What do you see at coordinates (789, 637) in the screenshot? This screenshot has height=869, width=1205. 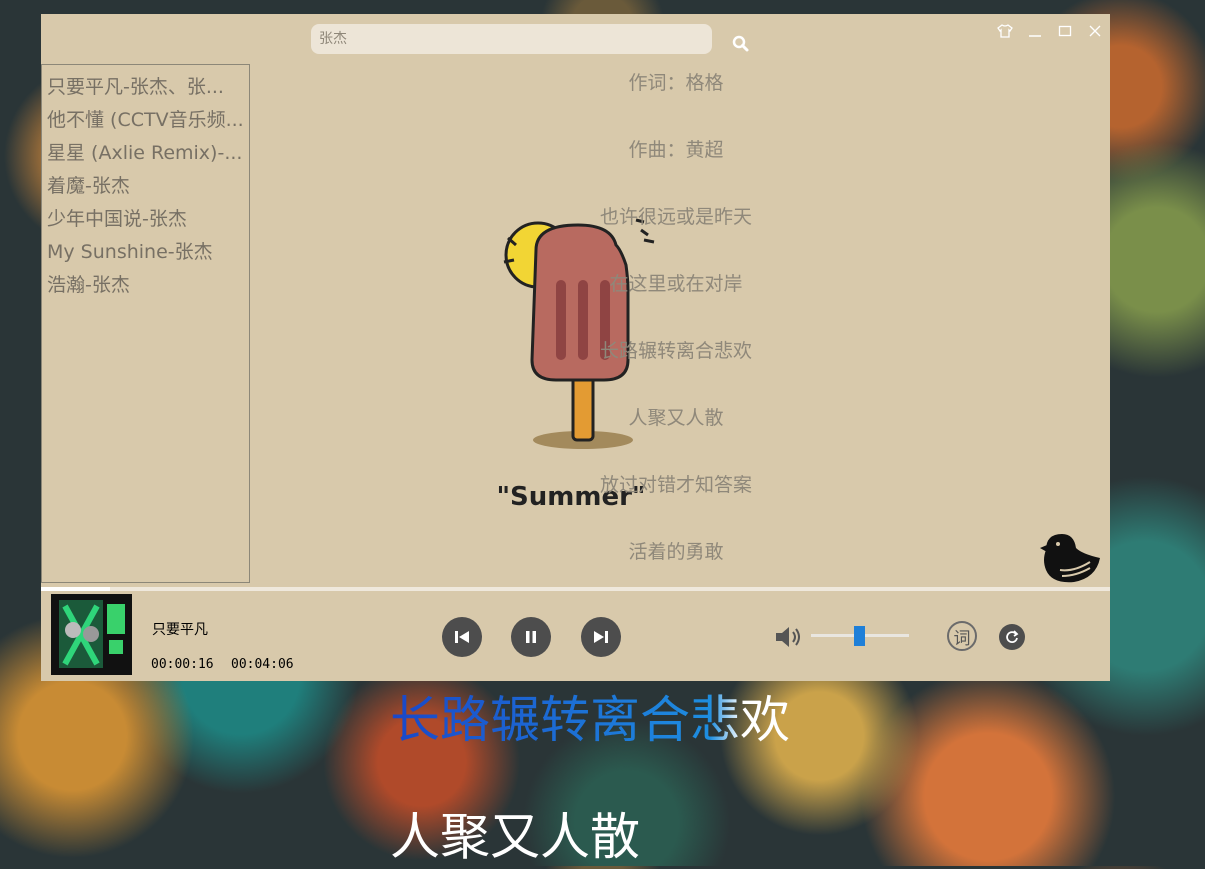 I see `volume-icon` at bounding box center [789, 637].